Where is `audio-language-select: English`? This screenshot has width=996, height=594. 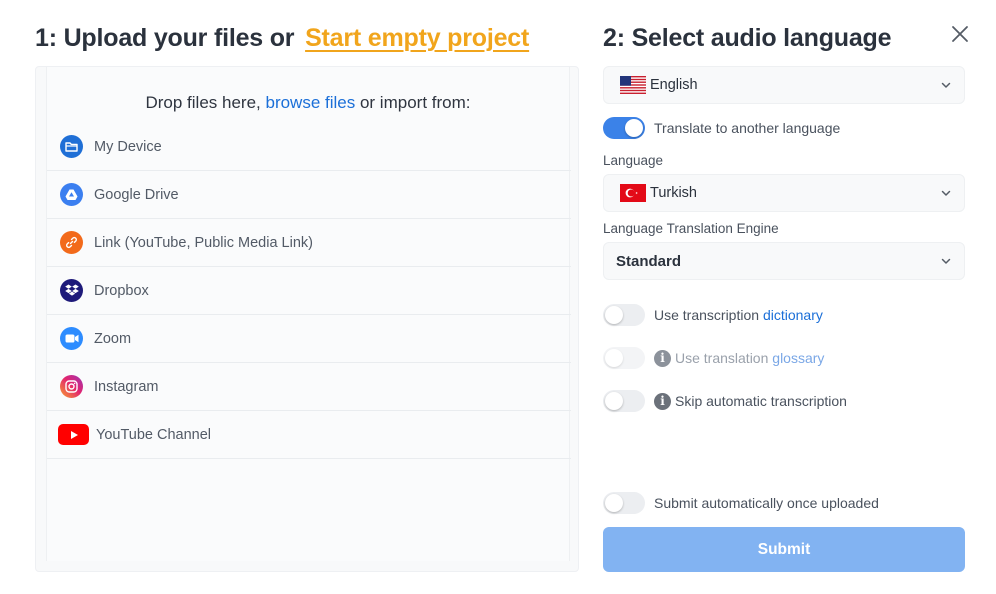 audio-language-select: English is located at coordinates (784, 85).